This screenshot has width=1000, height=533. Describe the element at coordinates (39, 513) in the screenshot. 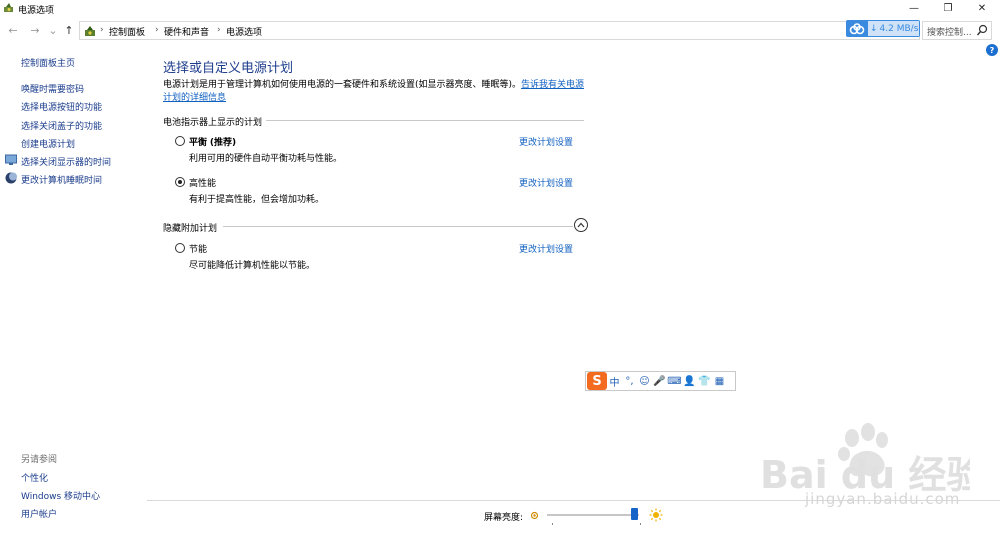

I see `see-also-user-accounts: 用户帐户` at that location.